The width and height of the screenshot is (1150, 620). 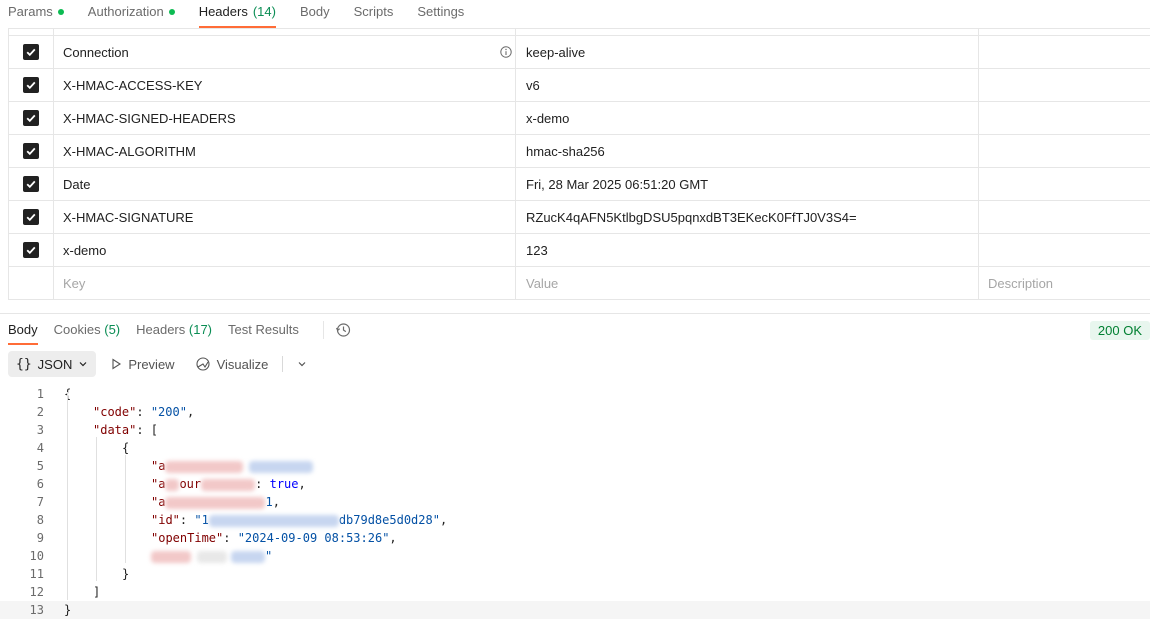 I want to click on table-row: X-HMAC-ALGORITHM hmac-sha256, so click(x=579, y=151).